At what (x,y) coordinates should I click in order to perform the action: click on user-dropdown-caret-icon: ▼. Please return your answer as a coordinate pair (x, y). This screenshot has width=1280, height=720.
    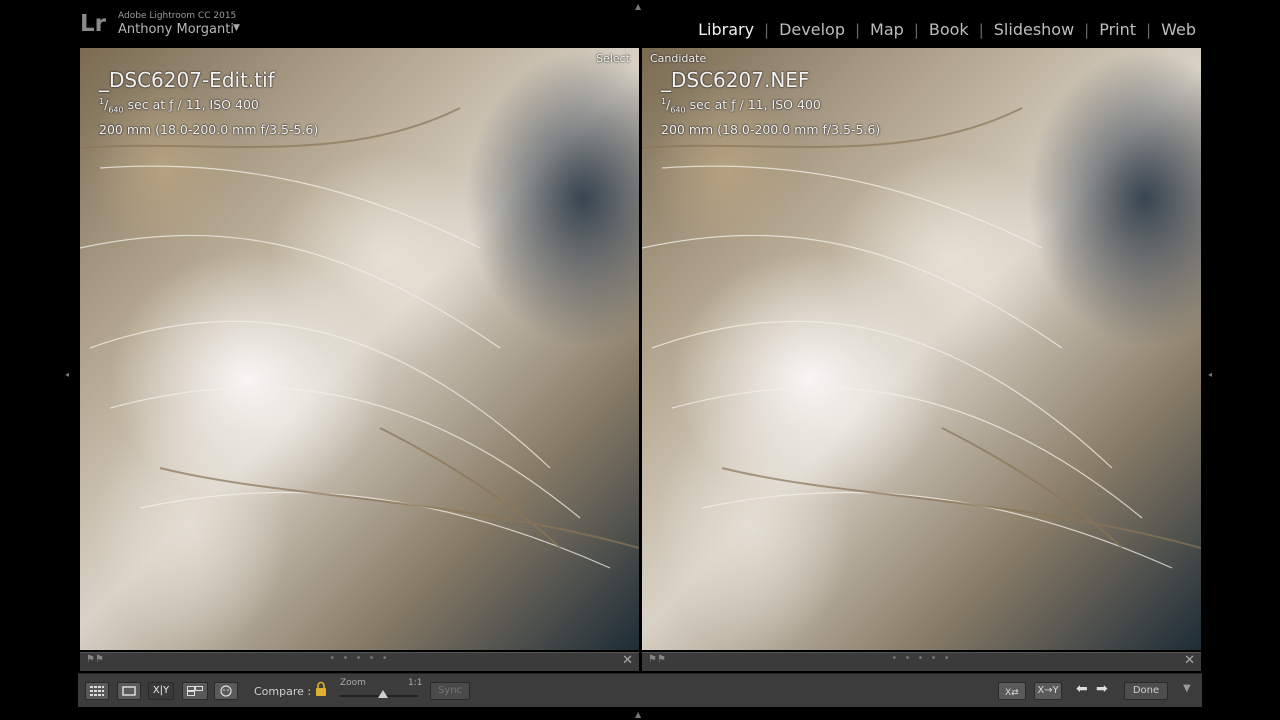
    Looking at the image, I should click on (236, 28).